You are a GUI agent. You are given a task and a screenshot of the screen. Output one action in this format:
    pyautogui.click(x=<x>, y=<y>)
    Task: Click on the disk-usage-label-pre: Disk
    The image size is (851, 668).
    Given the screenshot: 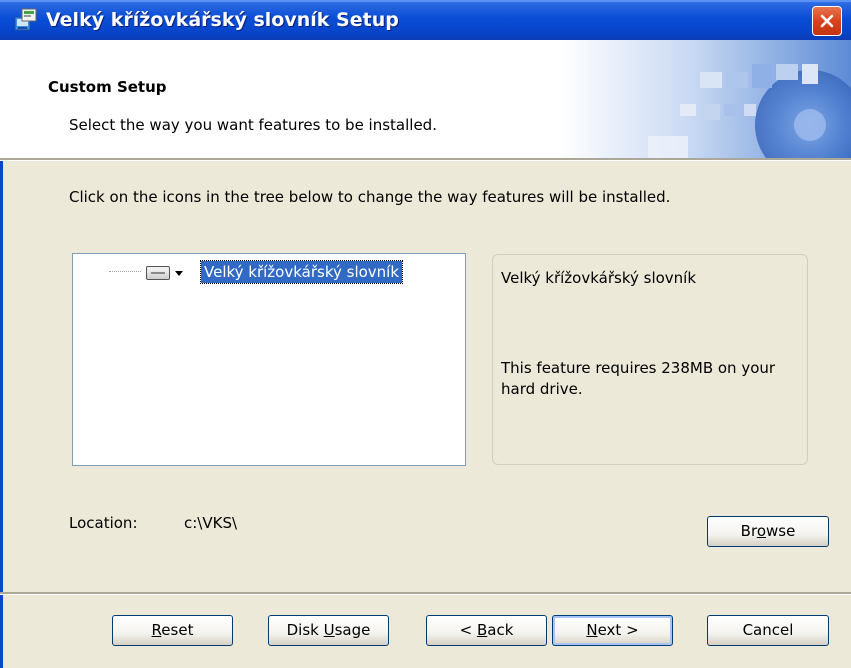 What is the action you would take?
    pyautogui.click(x=305, y=630)
    